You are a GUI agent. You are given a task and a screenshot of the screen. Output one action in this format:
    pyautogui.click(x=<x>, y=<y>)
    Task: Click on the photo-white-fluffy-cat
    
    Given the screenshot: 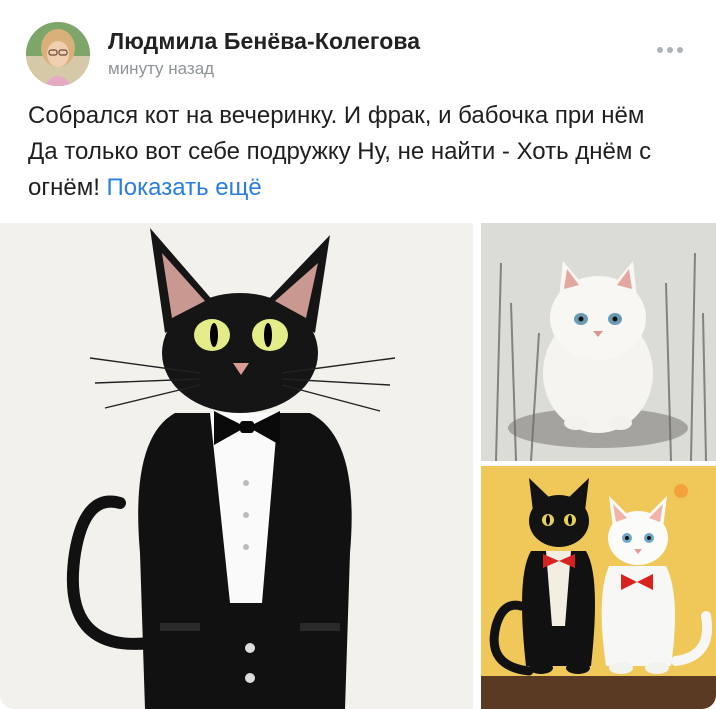 What is the action you would take?
    pyautogui.click(x=598, y=342)
    